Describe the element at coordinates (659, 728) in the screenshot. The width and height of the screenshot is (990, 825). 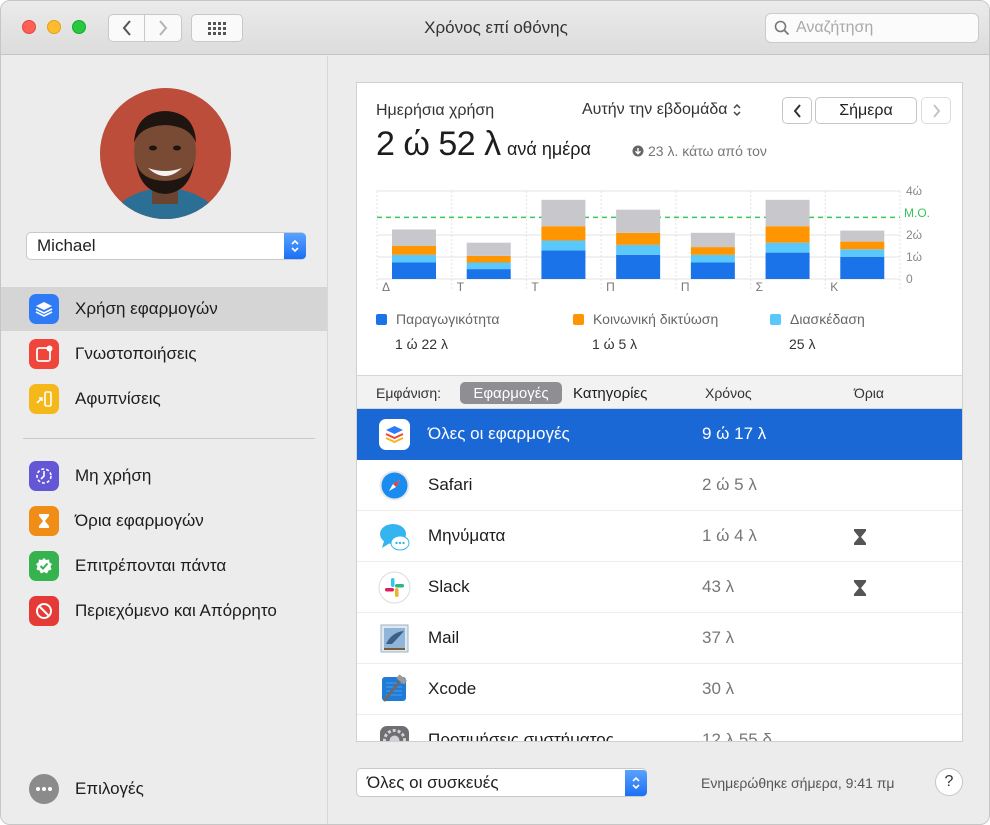
I see `table-row: Προτιμήσεις συστήματος 12 λ 55 δ` at that location.